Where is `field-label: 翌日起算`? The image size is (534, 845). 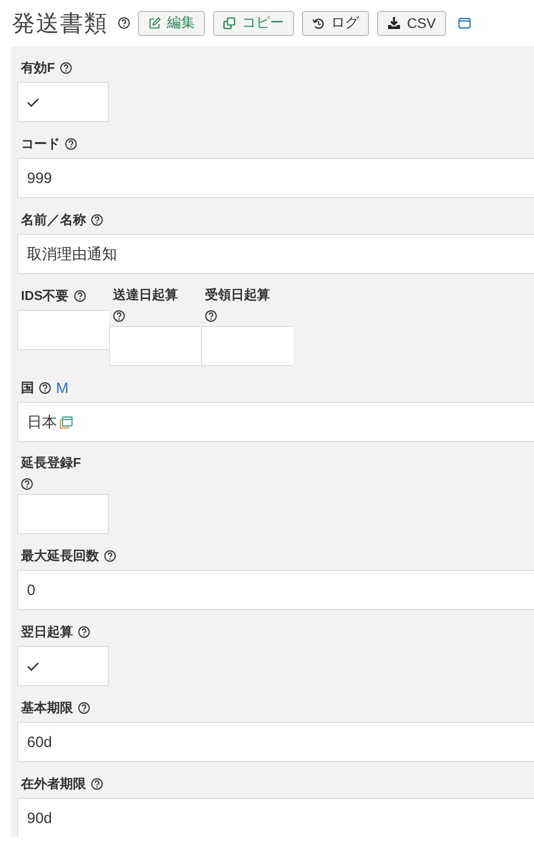
field-label: 翌日起算 is located at coordinates (47, 632).